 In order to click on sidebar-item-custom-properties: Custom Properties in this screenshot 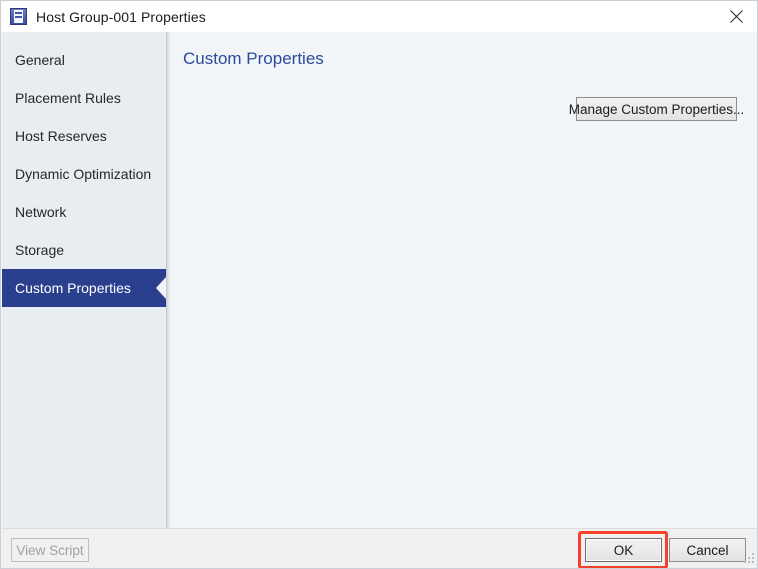, I will do `click(84, 288)`.